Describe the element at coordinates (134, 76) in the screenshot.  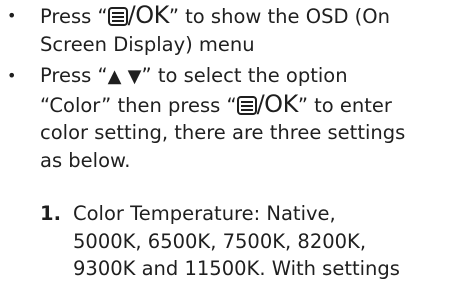
I see `down-triangle-icon: ▼` at that location.